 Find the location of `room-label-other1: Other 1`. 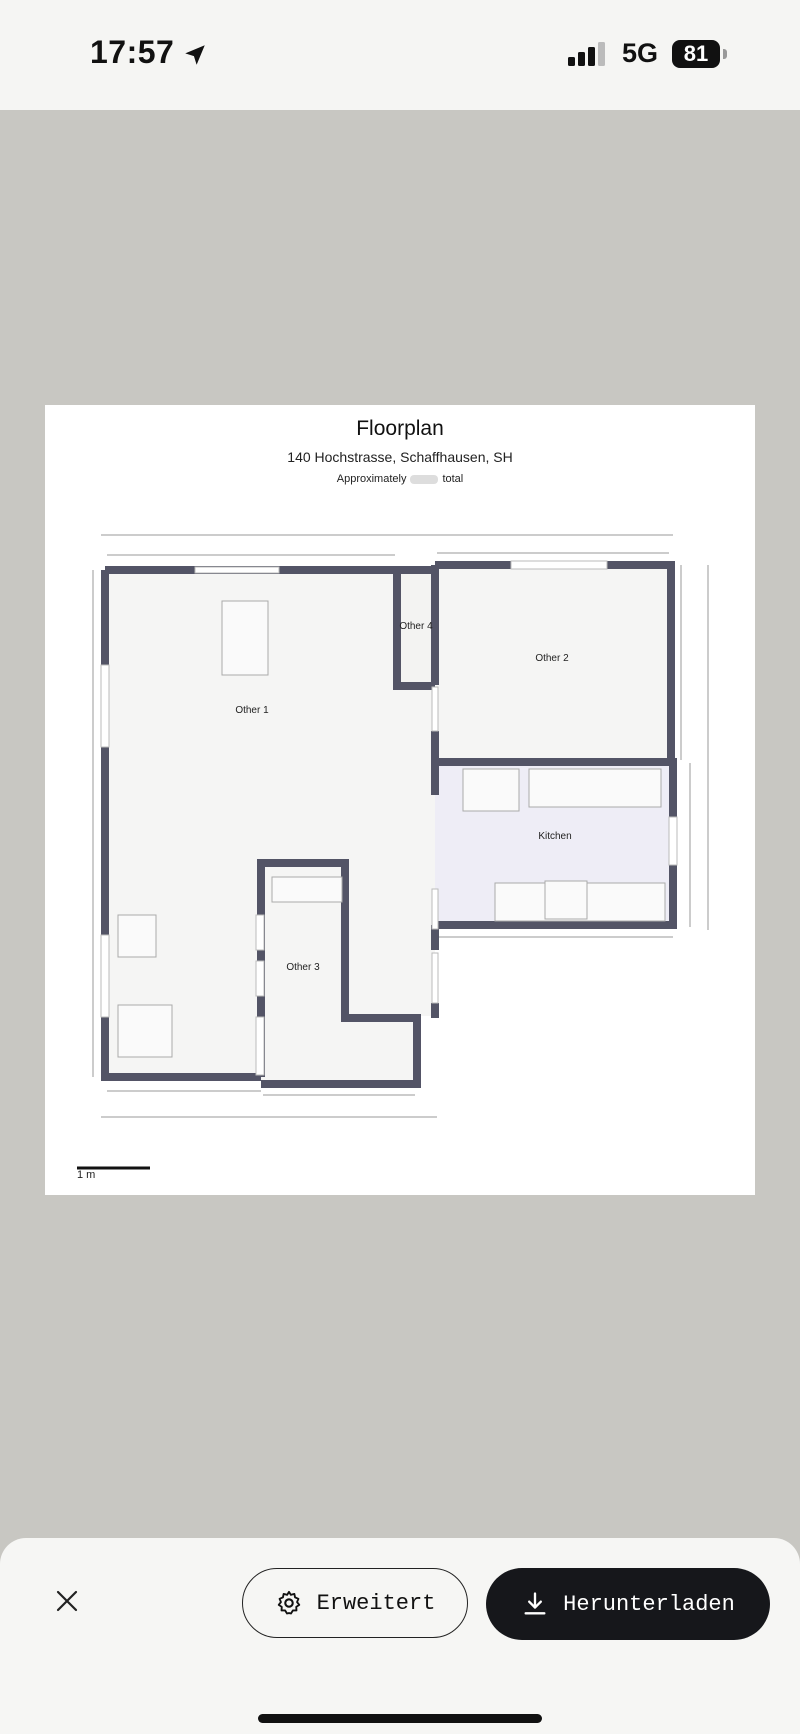

room-label-other1: Other 1 is located at coordinates (252, 710).